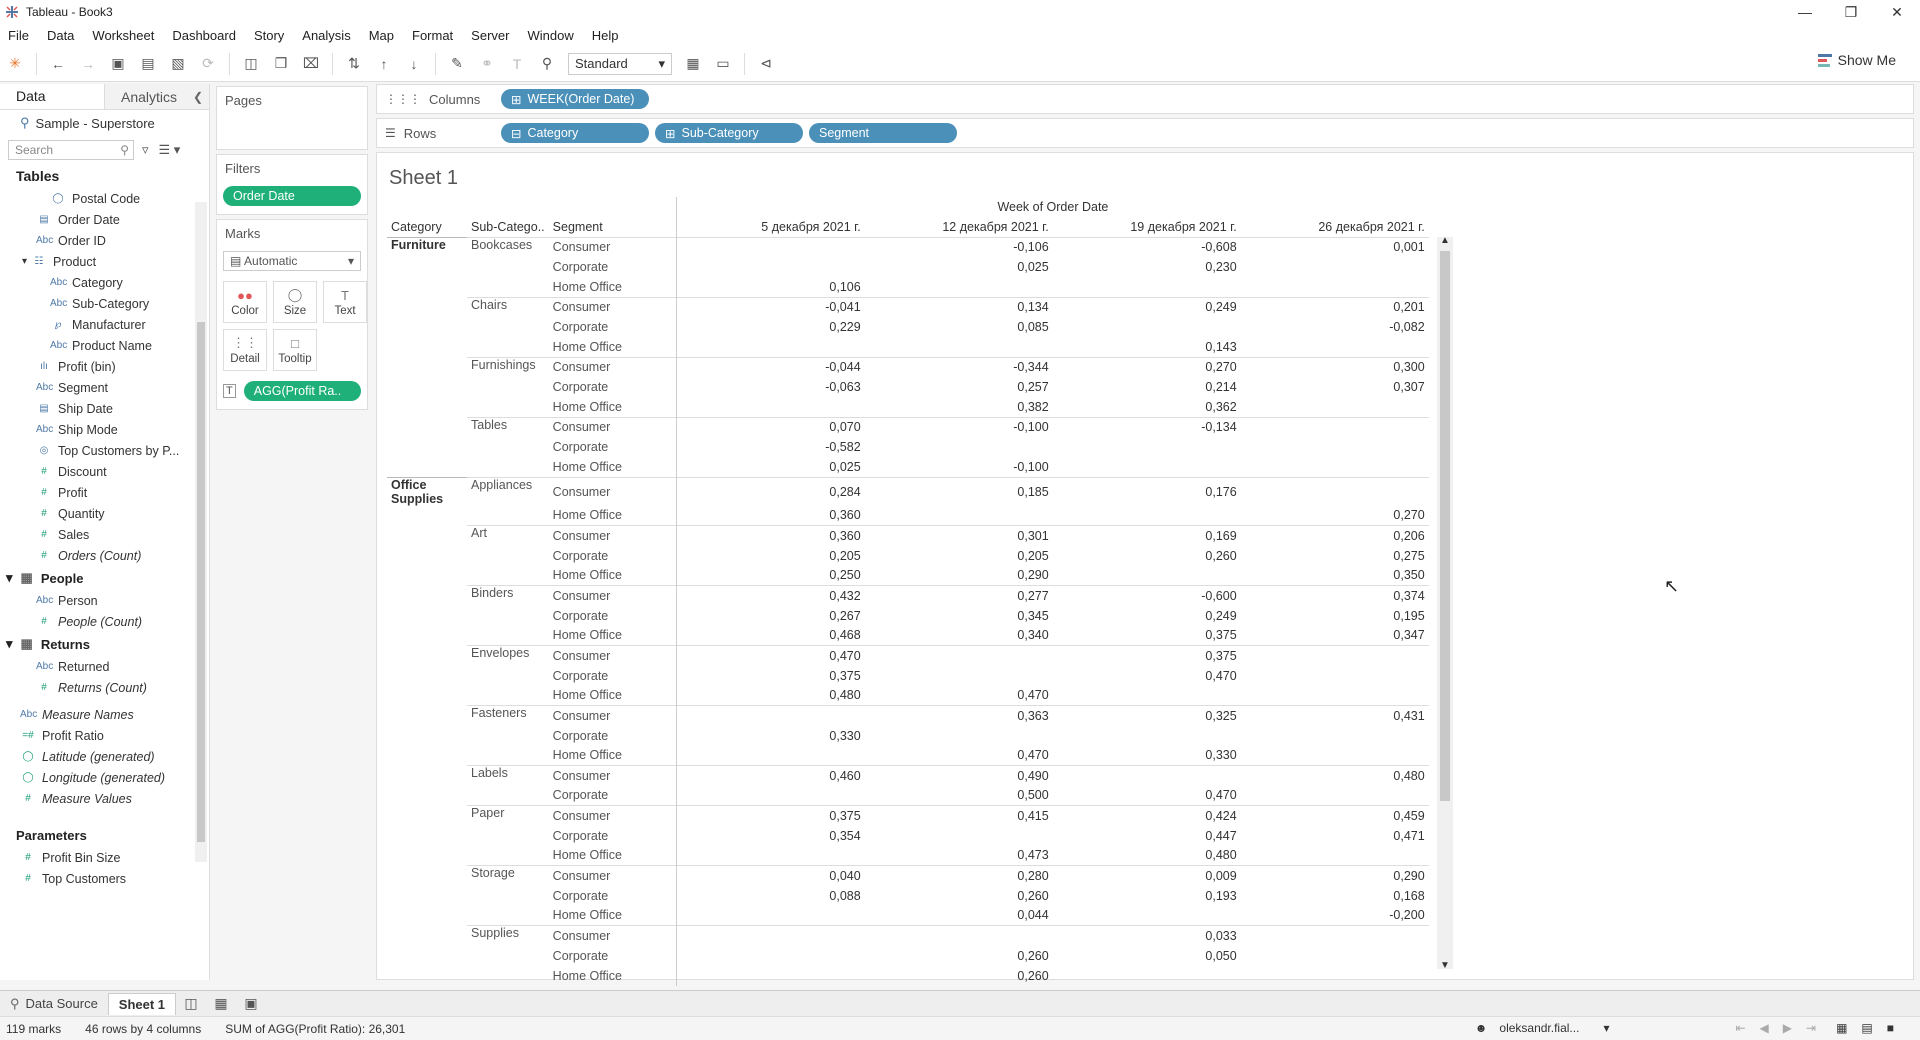 Image resolution: width=1920 pixels, height=1040 pixels. Describe the element at coordinates (104, 798) in the screenshot. I see `field-measure-values: # Measure Values` at that location.